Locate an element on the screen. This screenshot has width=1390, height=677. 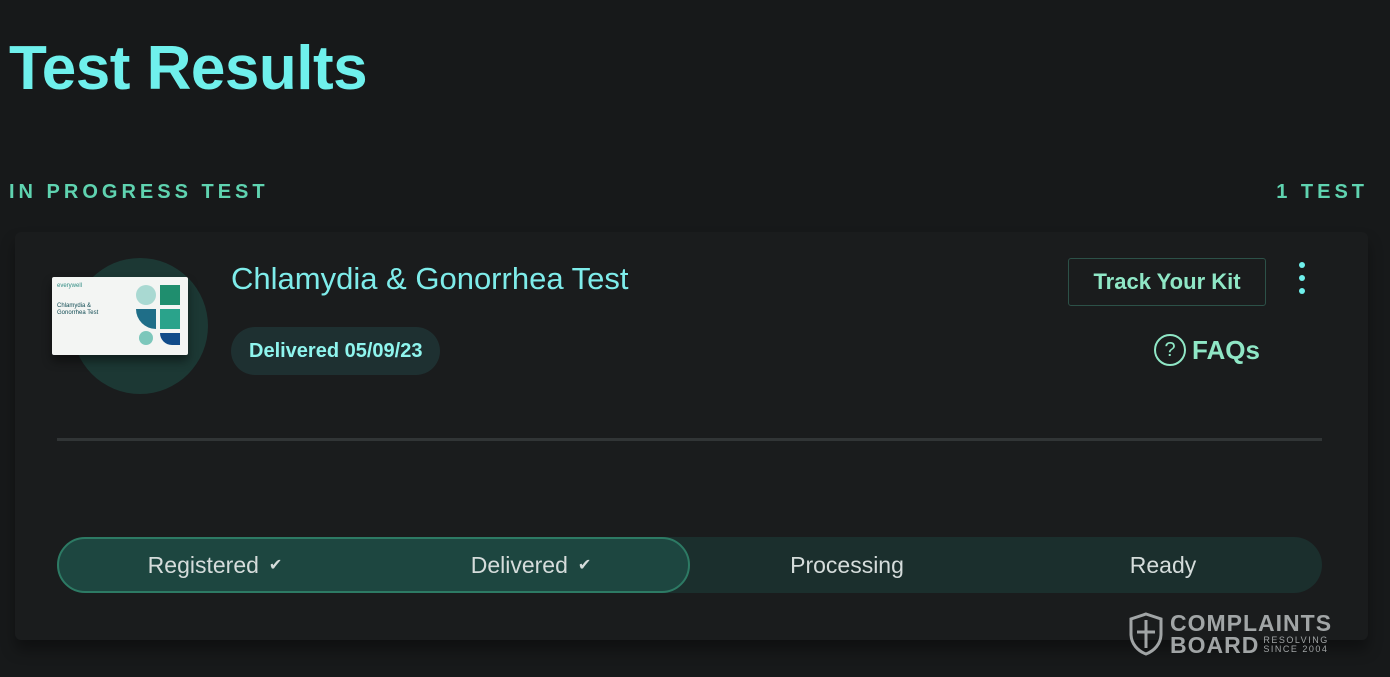
track-your-kit-button: Track Your Kit is located at coordinates (1167, 282).